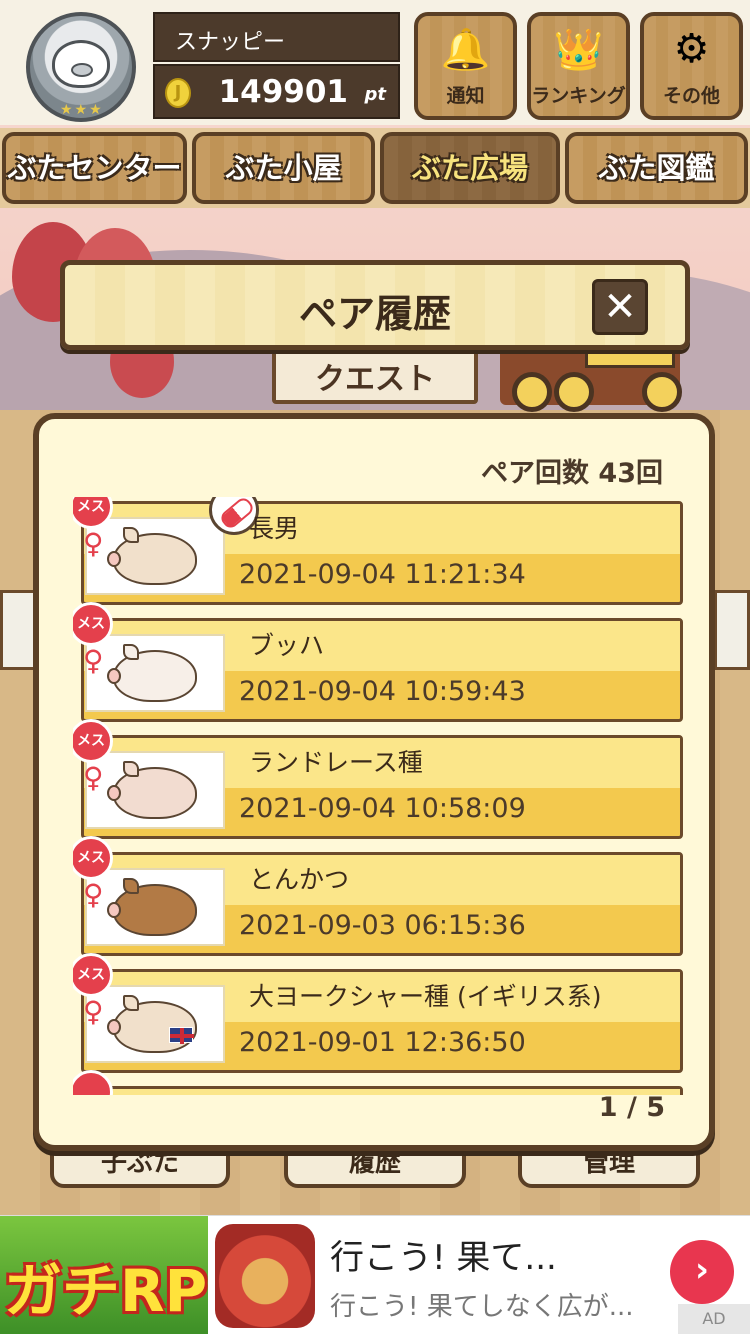 The width and height of the screenshot is (750, 1334). I want to click on tab-pig-encyclopedia: ぶた図鑑, so click(656, 168).